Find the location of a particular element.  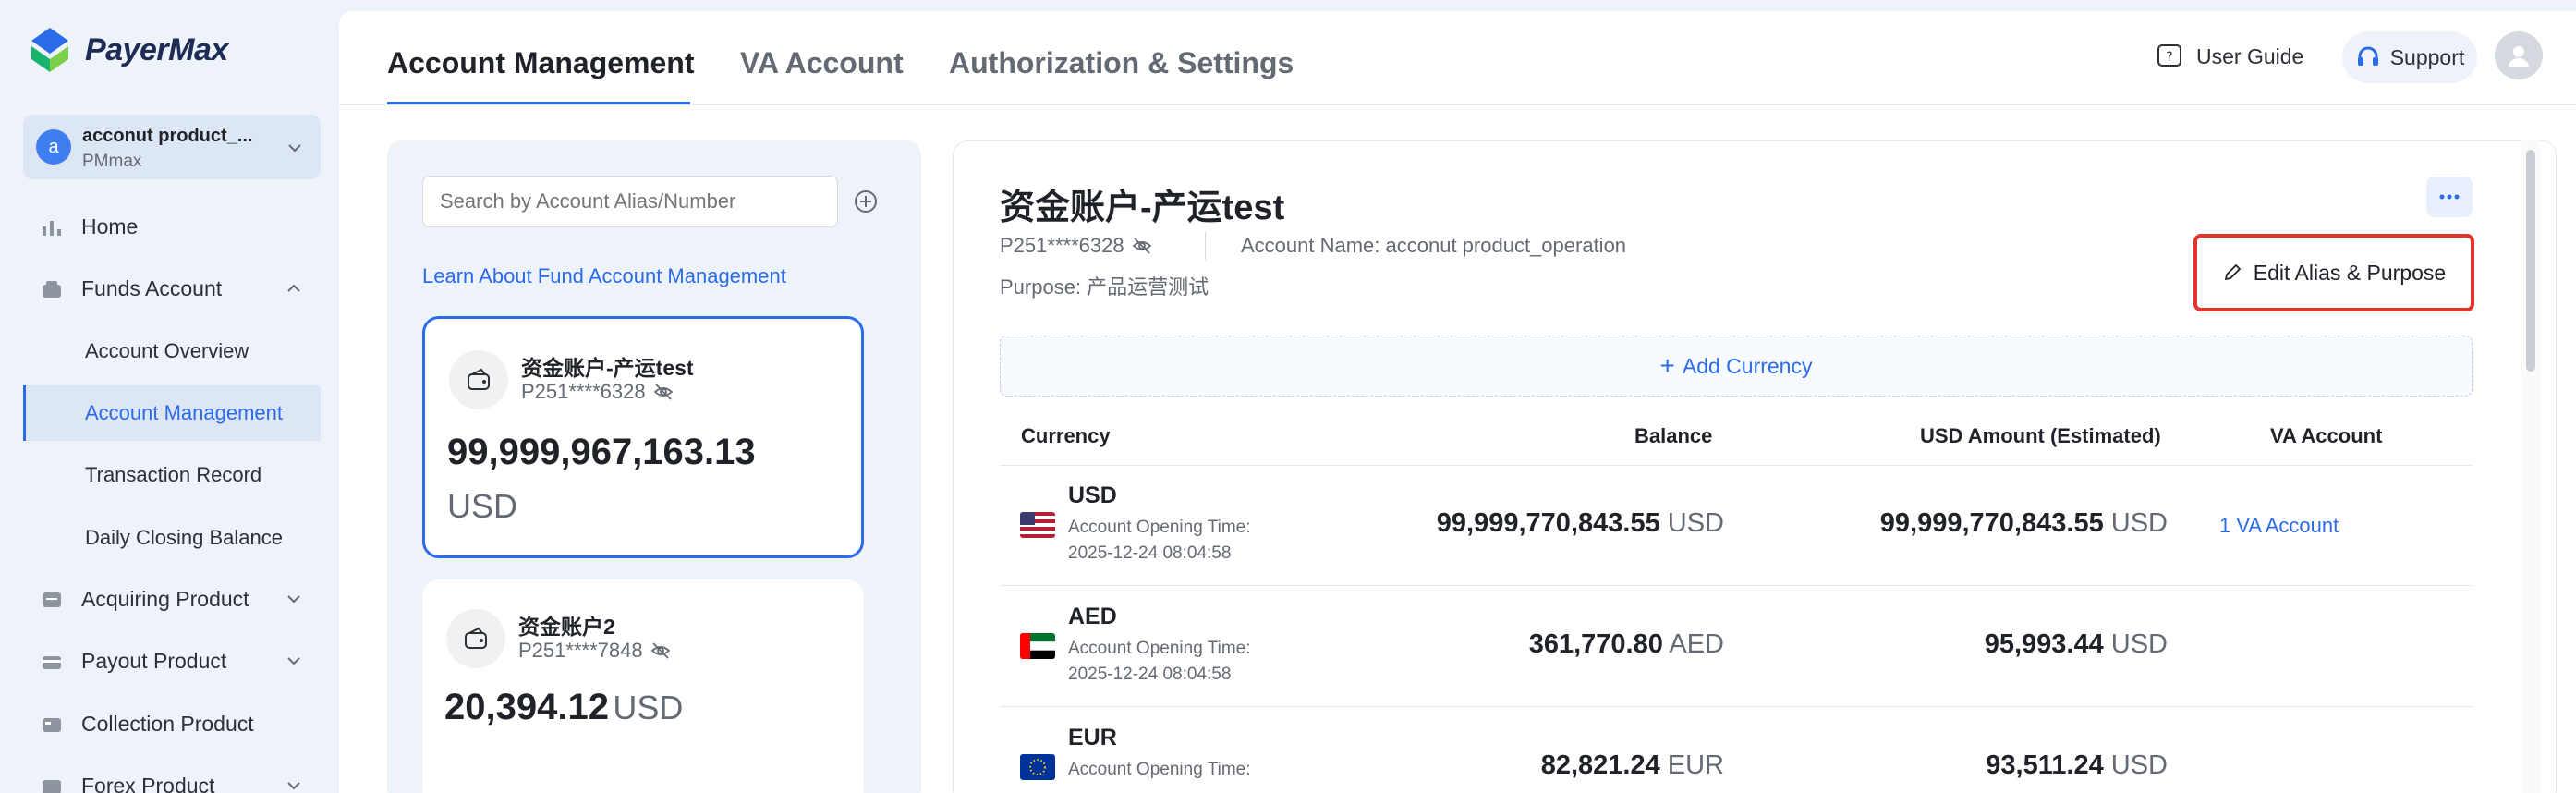

nav-acquiring-product-label: Acquiring Product is located at coordinates (165, 598).